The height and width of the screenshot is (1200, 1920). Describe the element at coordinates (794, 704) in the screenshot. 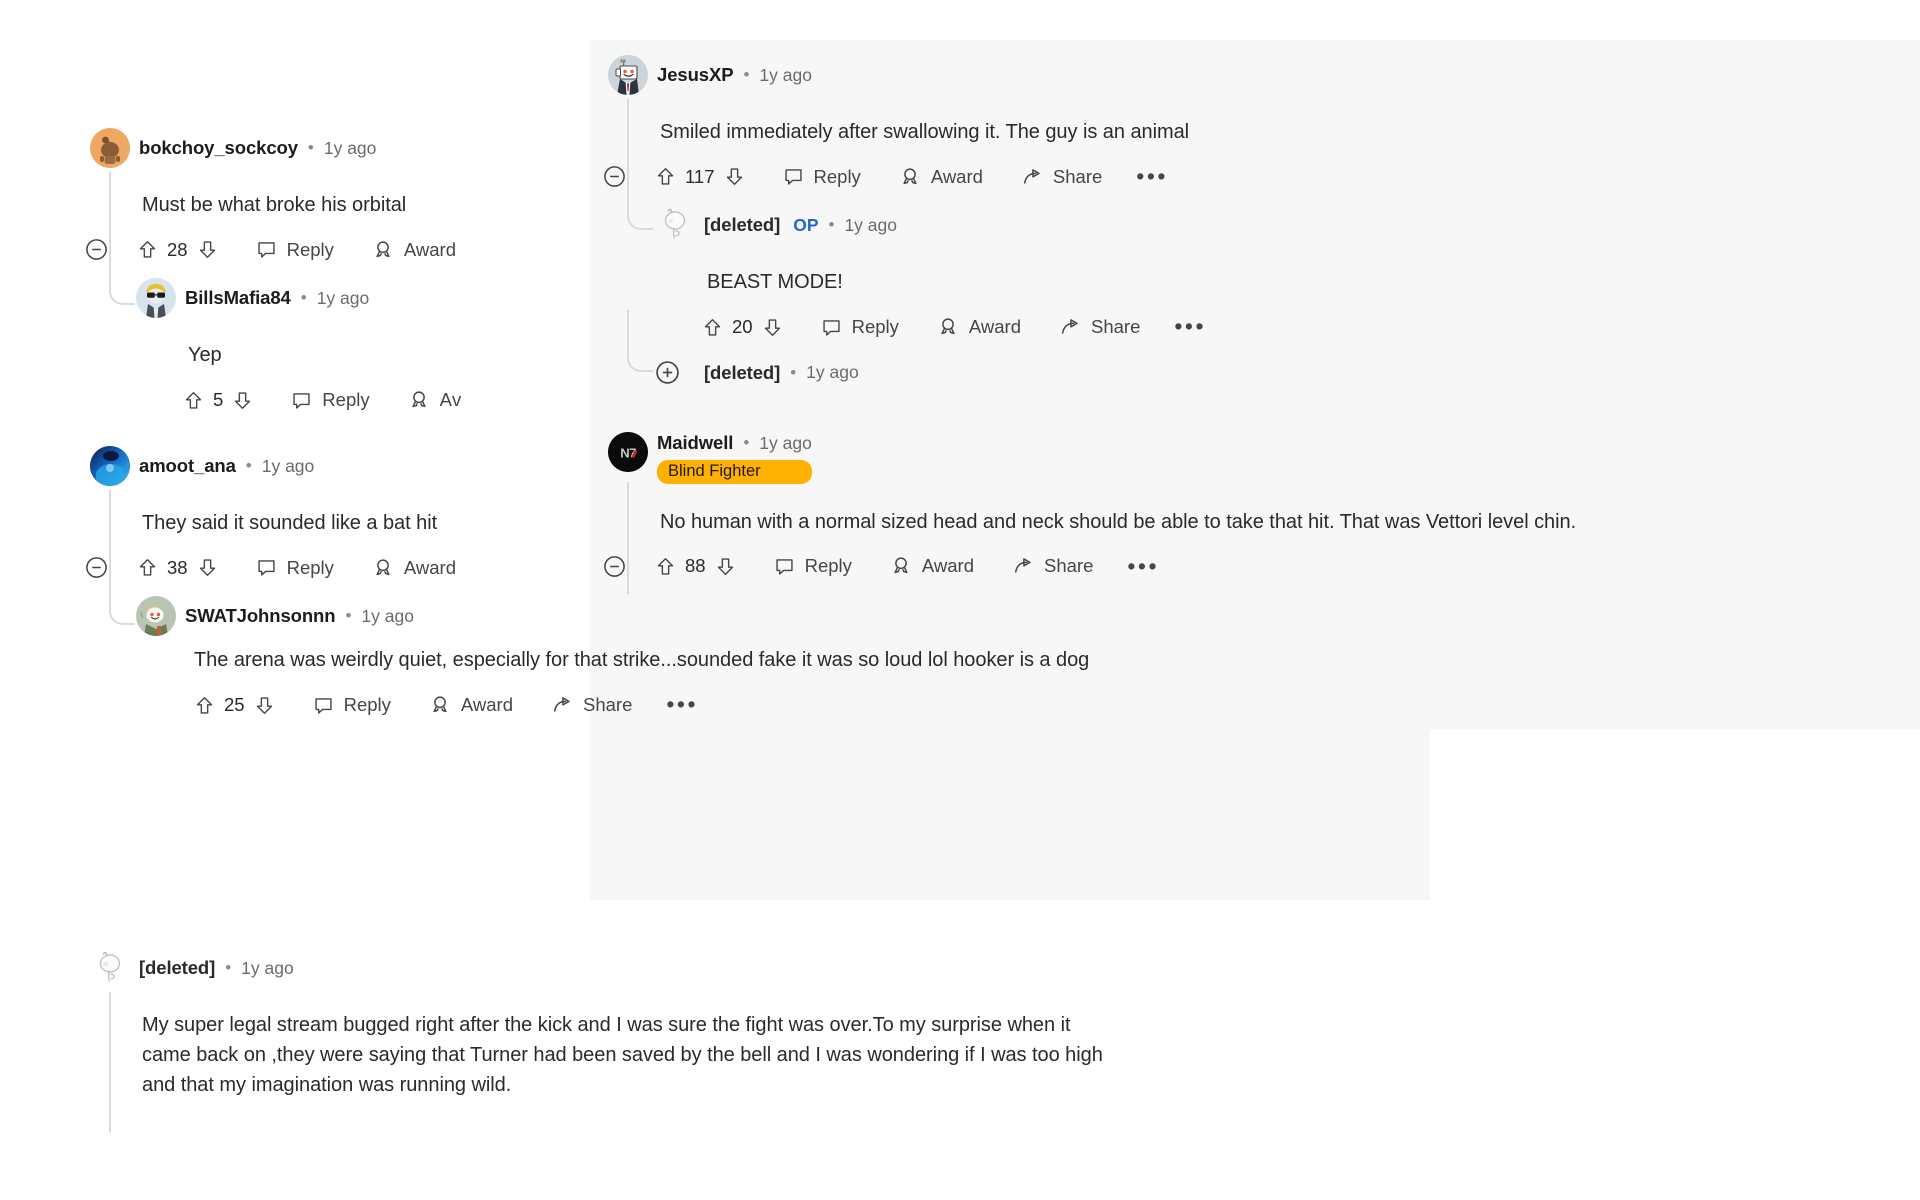

I see `comment-actions: 25 Reply Award Share •••` at that location.